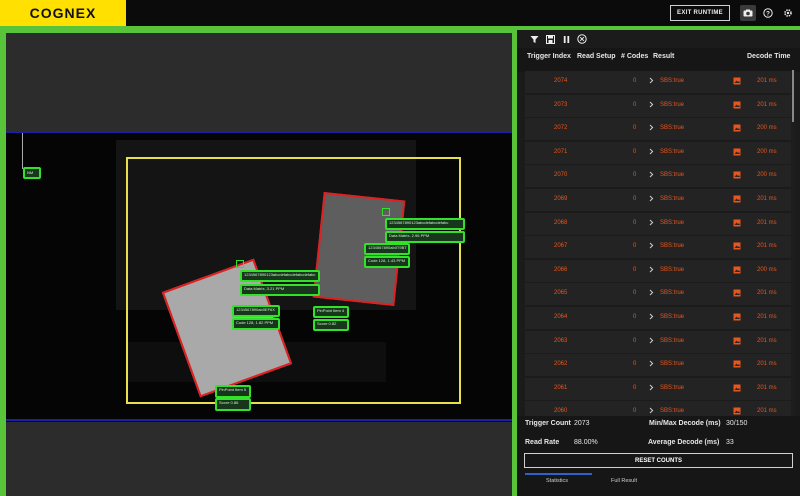  Describe the element at coordinates (658, 294) in the screenshot. I see `table-row: 2065 0 SBS:true 201 ms` at that location.